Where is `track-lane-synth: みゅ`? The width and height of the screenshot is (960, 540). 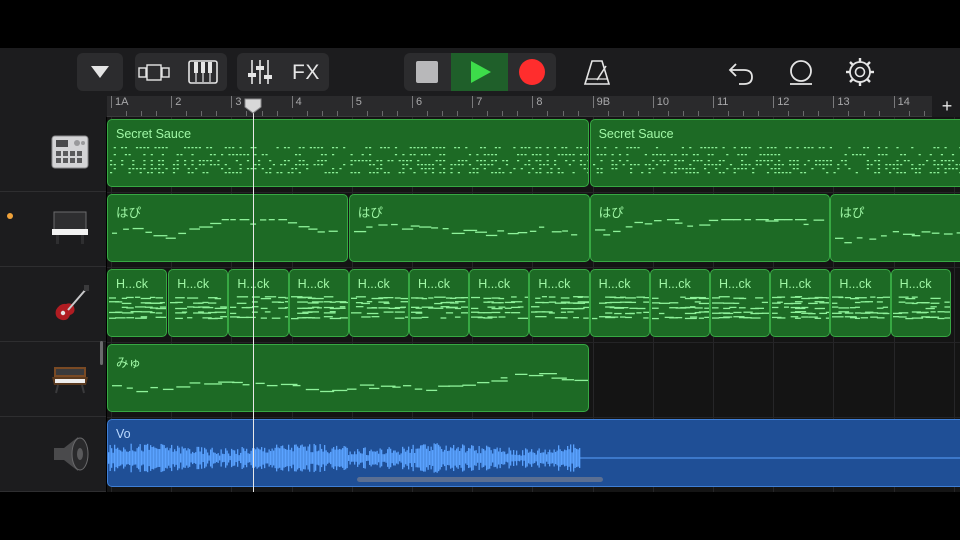
track-lane-synth: みゅ is located at coordinates (533, 380).